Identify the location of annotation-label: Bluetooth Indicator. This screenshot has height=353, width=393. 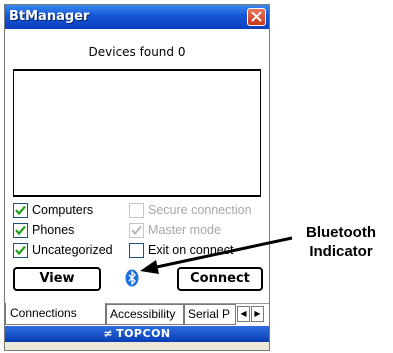
(341, 242).